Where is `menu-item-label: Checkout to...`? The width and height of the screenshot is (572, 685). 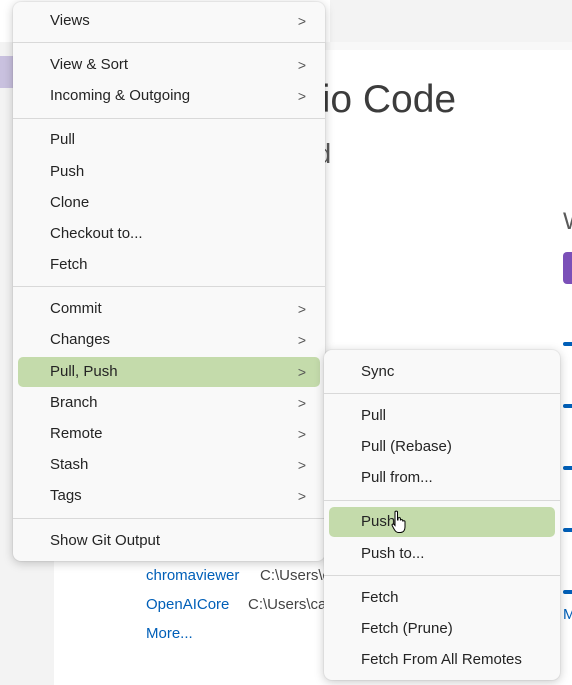
menu-item-label: Checkout to... is located at coordinates (96, 233).